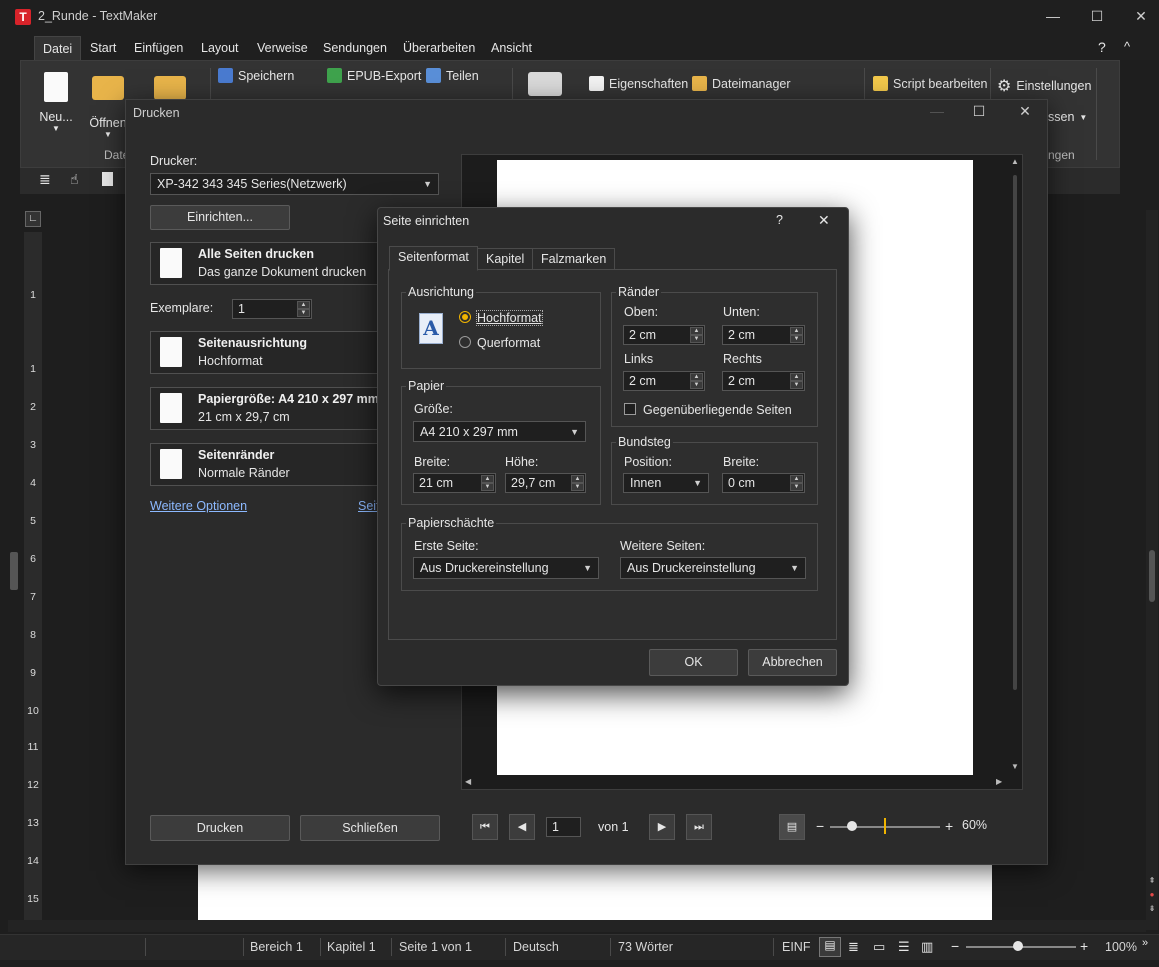  I want to click on portrait-radio, so click(465, 317).